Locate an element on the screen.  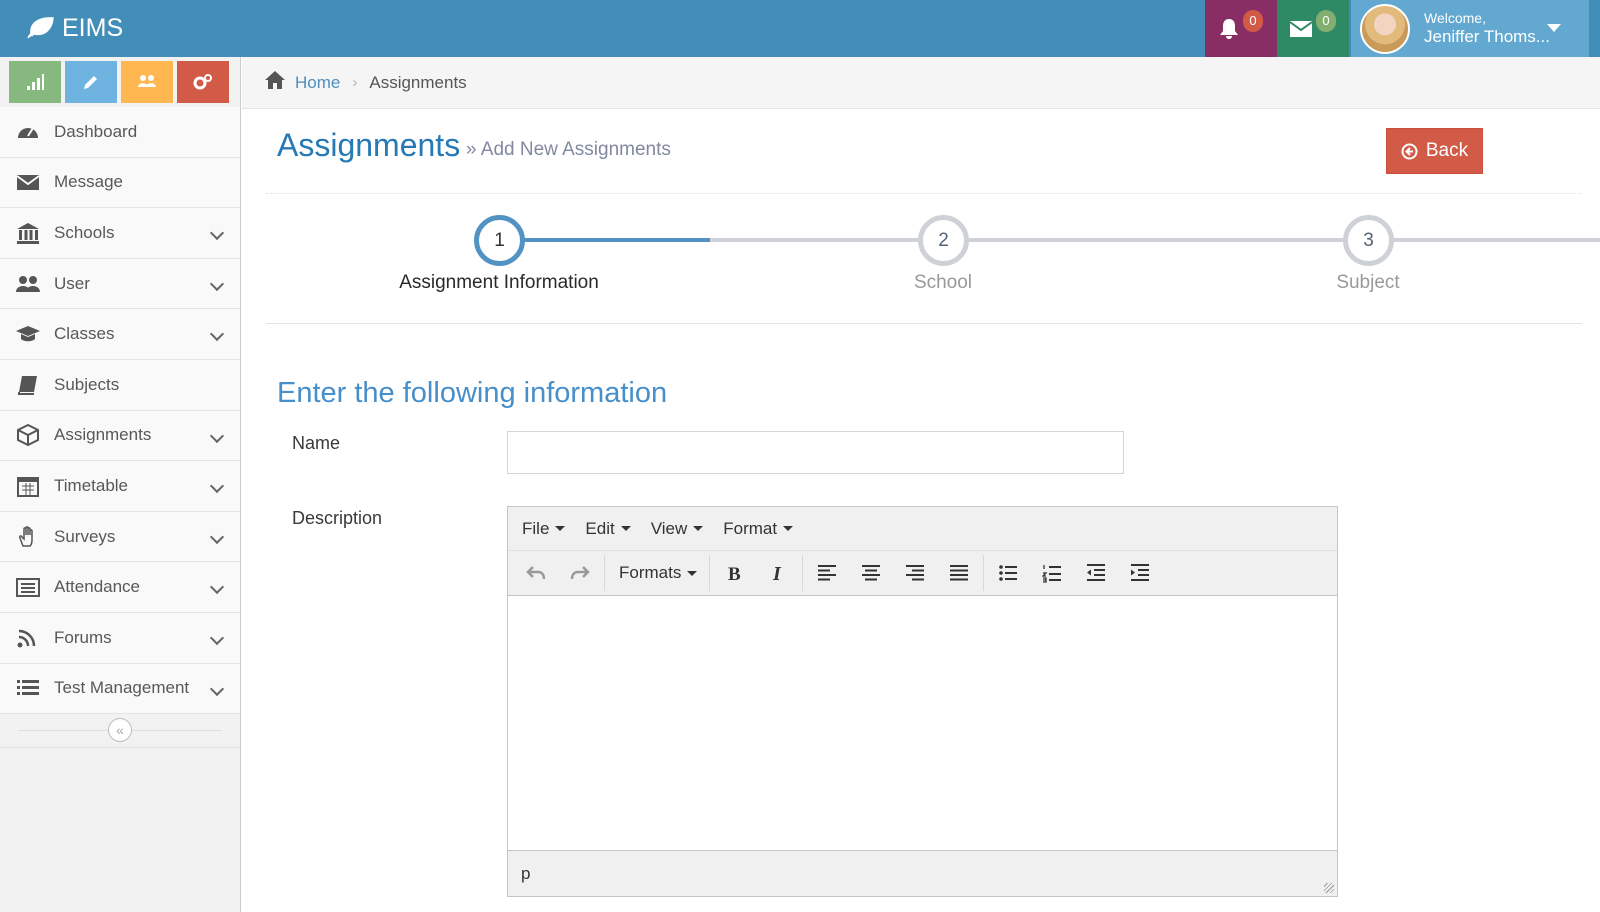
bold-button: B is located at coordinates (734, 573).